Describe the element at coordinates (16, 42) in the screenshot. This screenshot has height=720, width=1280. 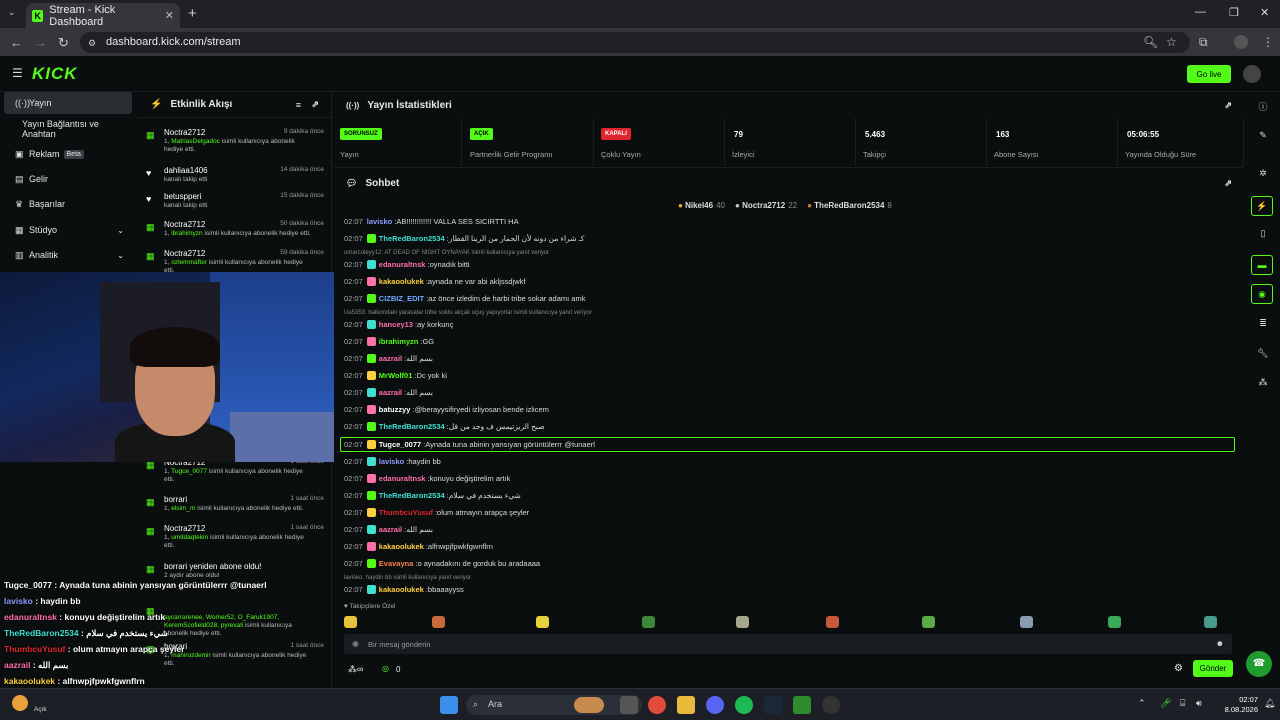
I see `back-icon: ←` at that location.